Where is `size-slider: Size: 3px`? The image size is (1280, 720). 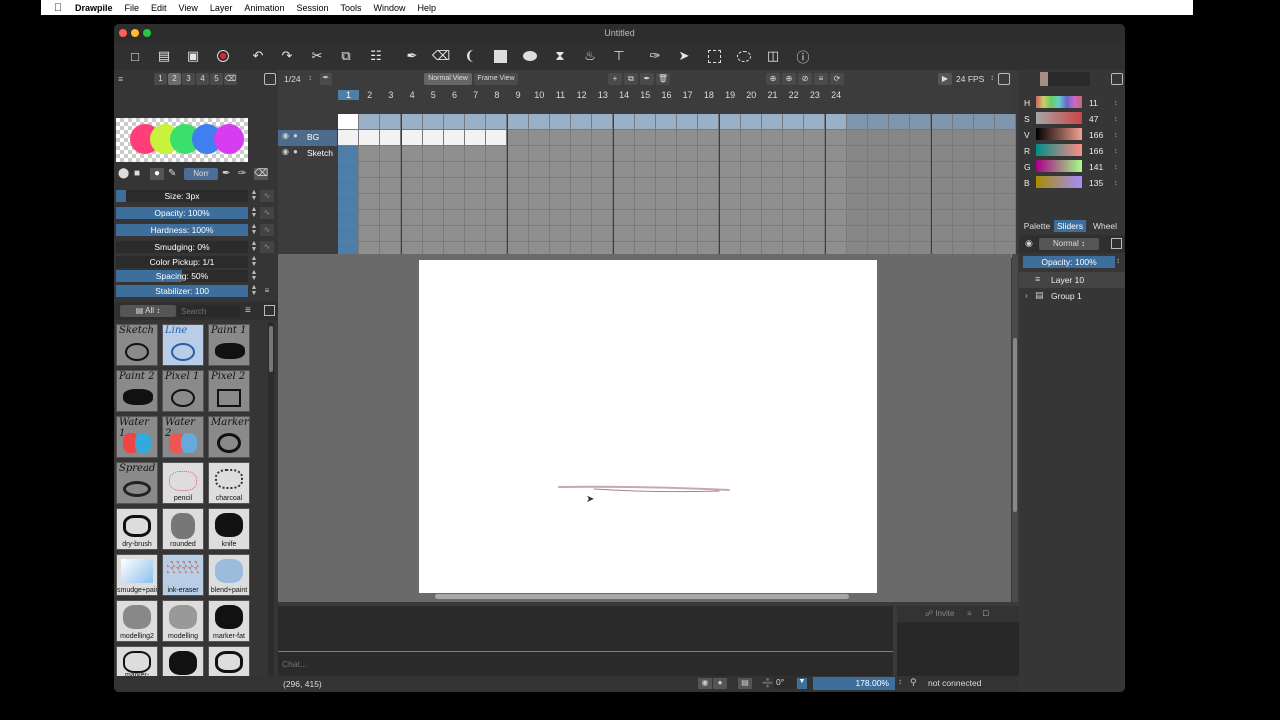 size-slider: Size: 3px is located at coordinates (182, 196).